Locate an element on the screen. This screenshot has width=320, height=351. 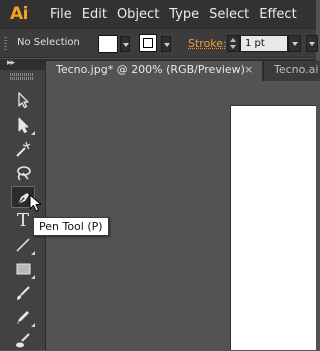
selection-arrow-icon is located at coordinates (23, 100).